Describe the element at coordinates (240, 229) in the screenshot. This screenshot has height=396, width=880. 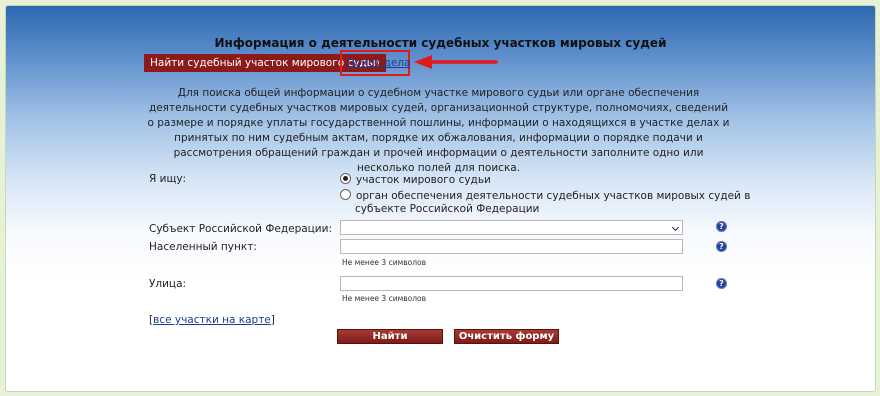
I see `subject-label: Субъект Российской Федерации:` at that location.